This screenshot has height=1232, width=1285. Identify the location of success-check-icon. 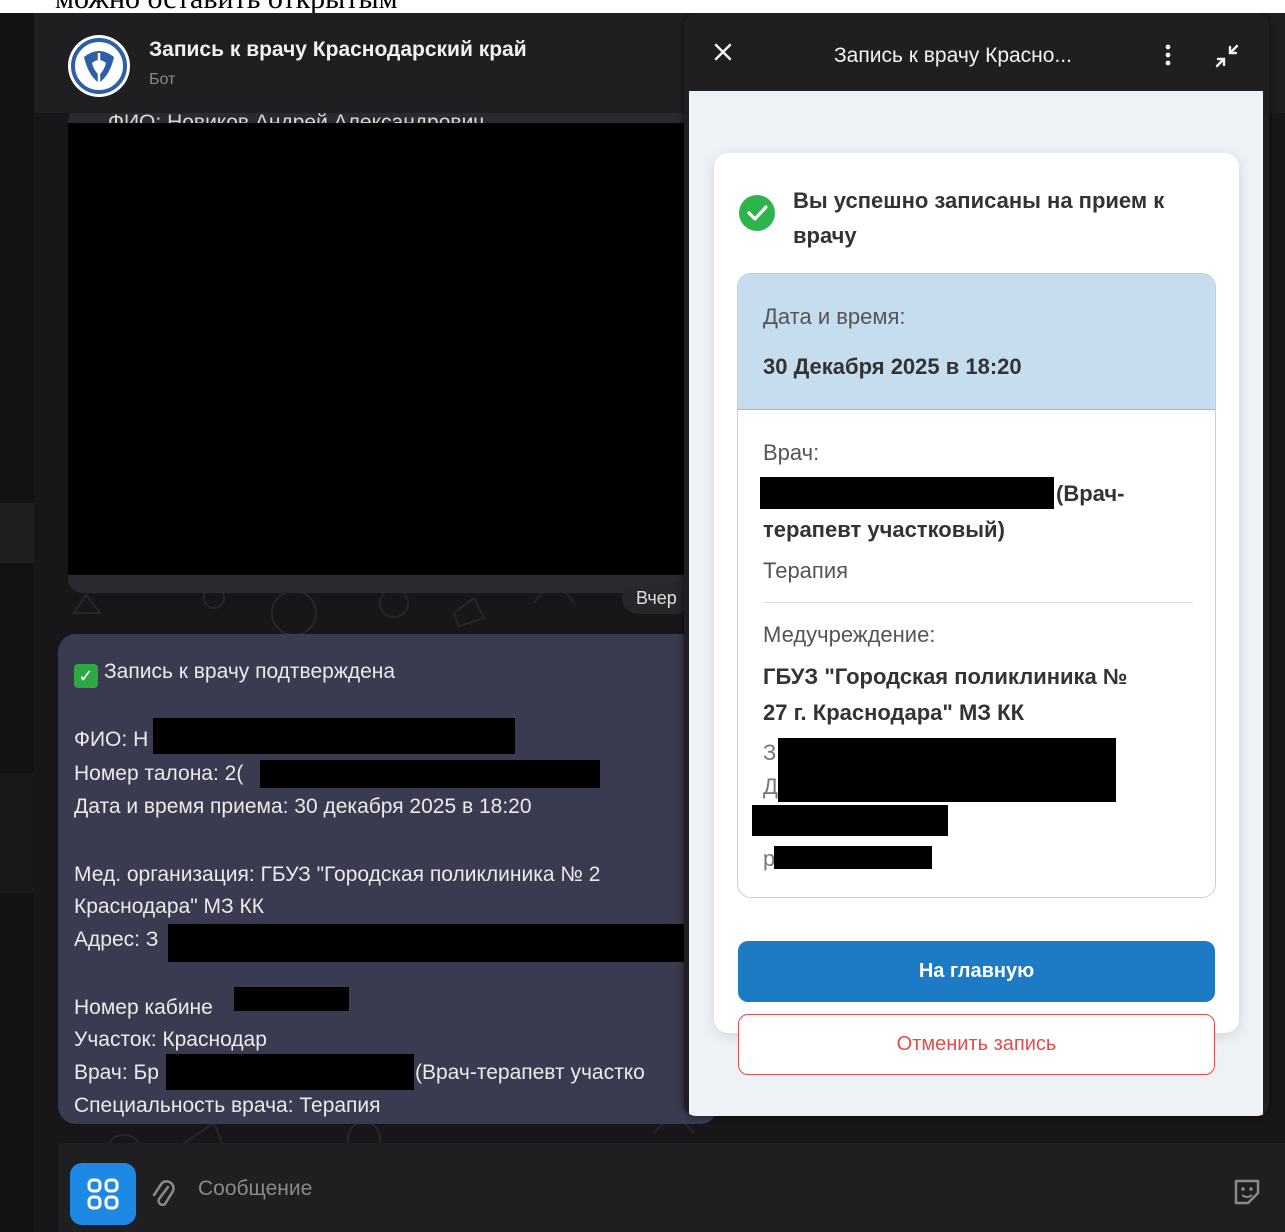
(757, 213).